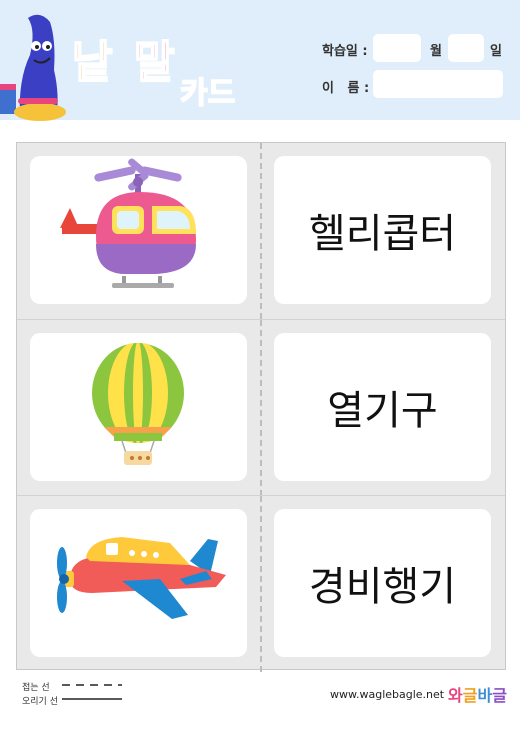 The width and height of the screenshot is (520, 730). I want to click on cut-line-legend-label: 오리기 선, so click(40, 702).